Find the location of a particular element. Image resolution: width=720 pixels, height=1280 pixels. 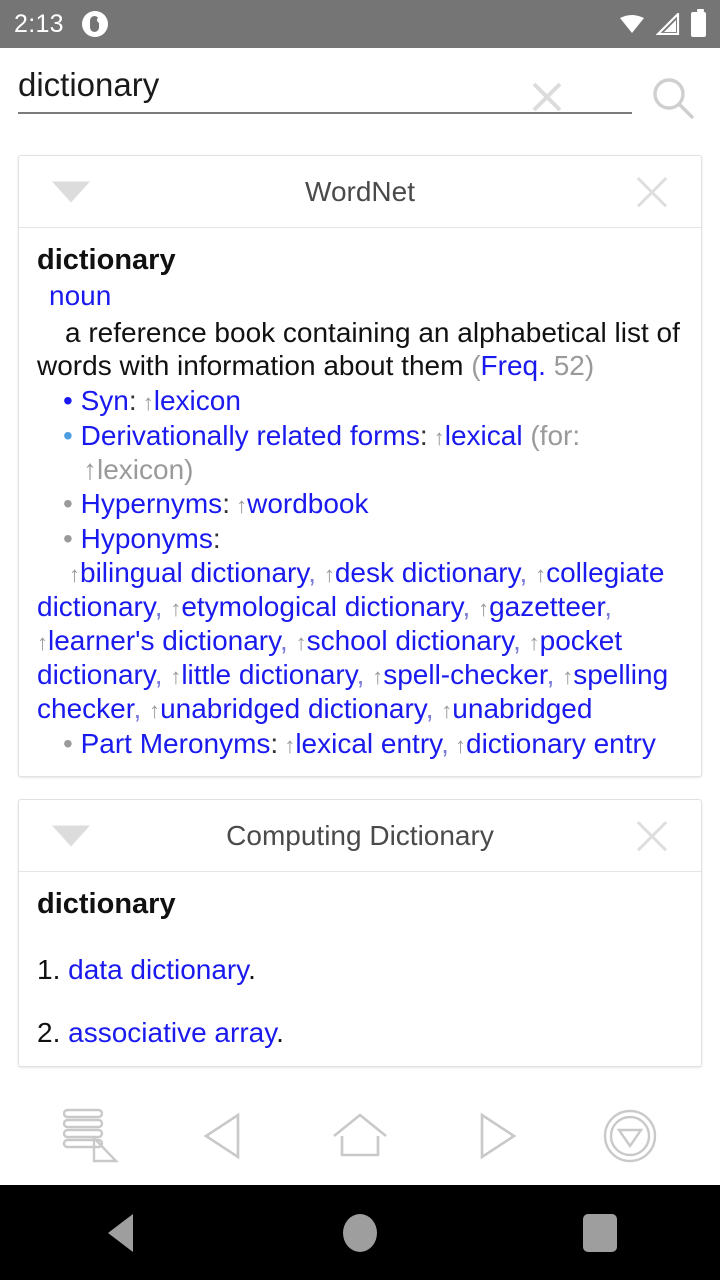

numbered-entries: 1. data dictionary. 2. associative array. is located at coordinates (360, 1001).